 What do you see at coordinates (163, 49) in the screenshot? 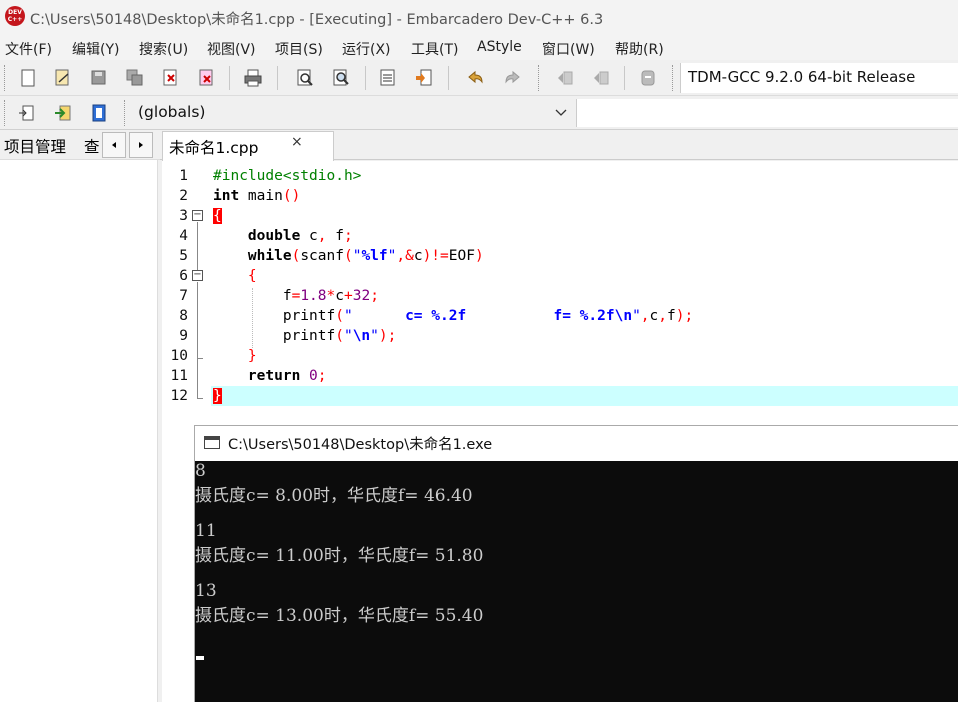
I see `menu-search: 搜索(U)` at bounding box center [163, 49].